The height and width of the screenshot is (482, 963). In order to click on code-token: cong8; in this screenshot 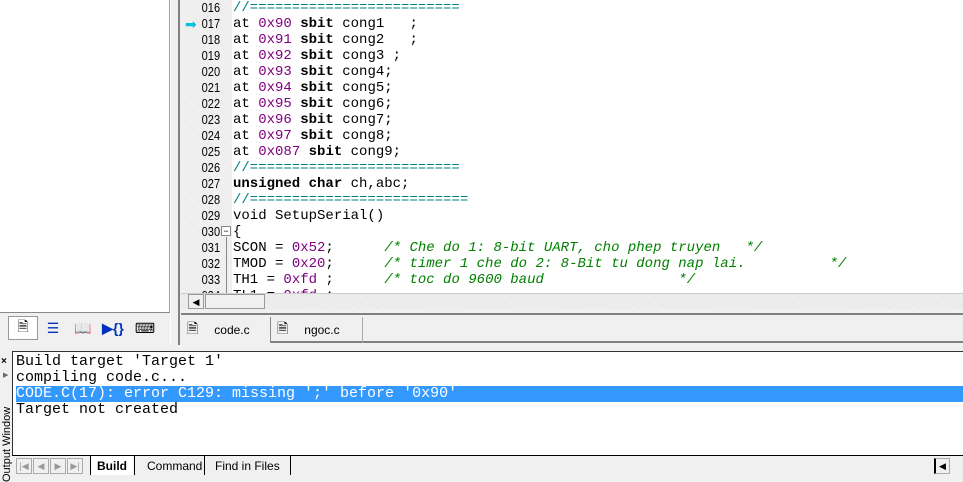, I will do `click(363, 136)`.